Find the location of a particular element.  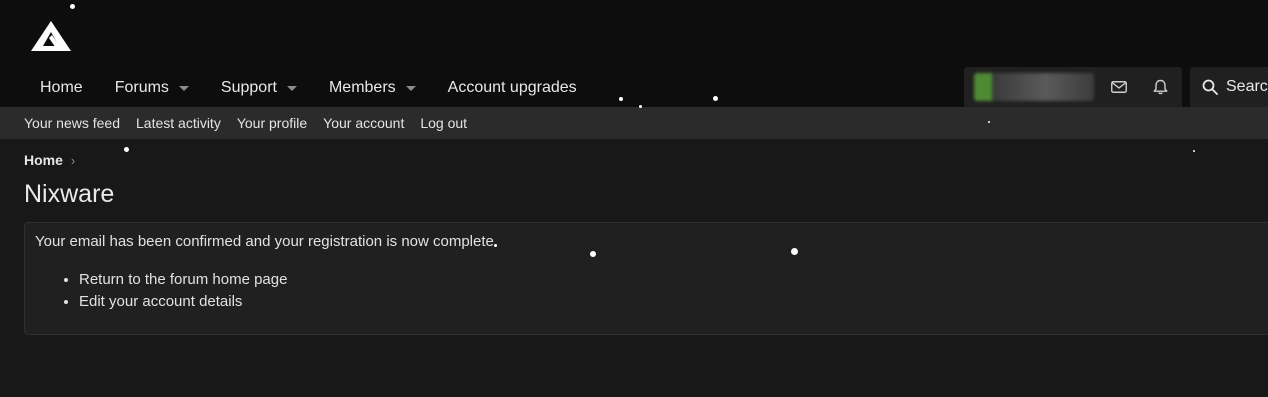

subnav-your-profile: Your profile is located at coordinates (272, 123).